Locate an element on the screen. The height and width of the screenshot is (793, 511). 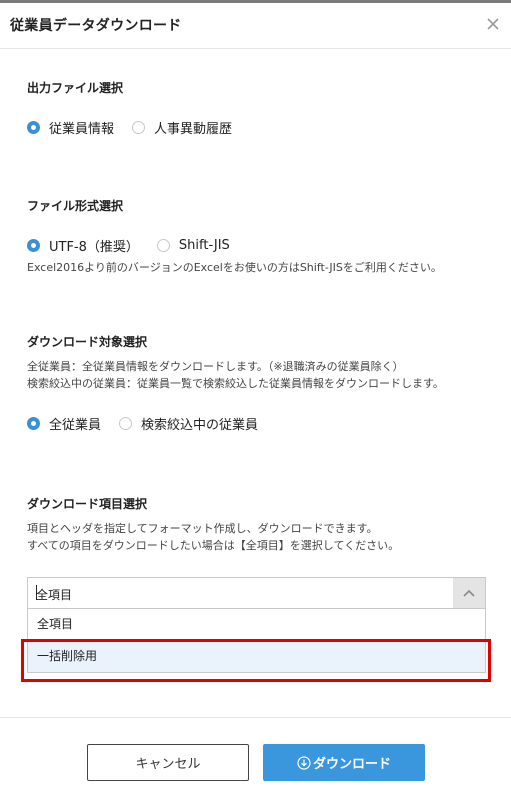
select-current-value: 全項目 is located at coordinates (54, 595).